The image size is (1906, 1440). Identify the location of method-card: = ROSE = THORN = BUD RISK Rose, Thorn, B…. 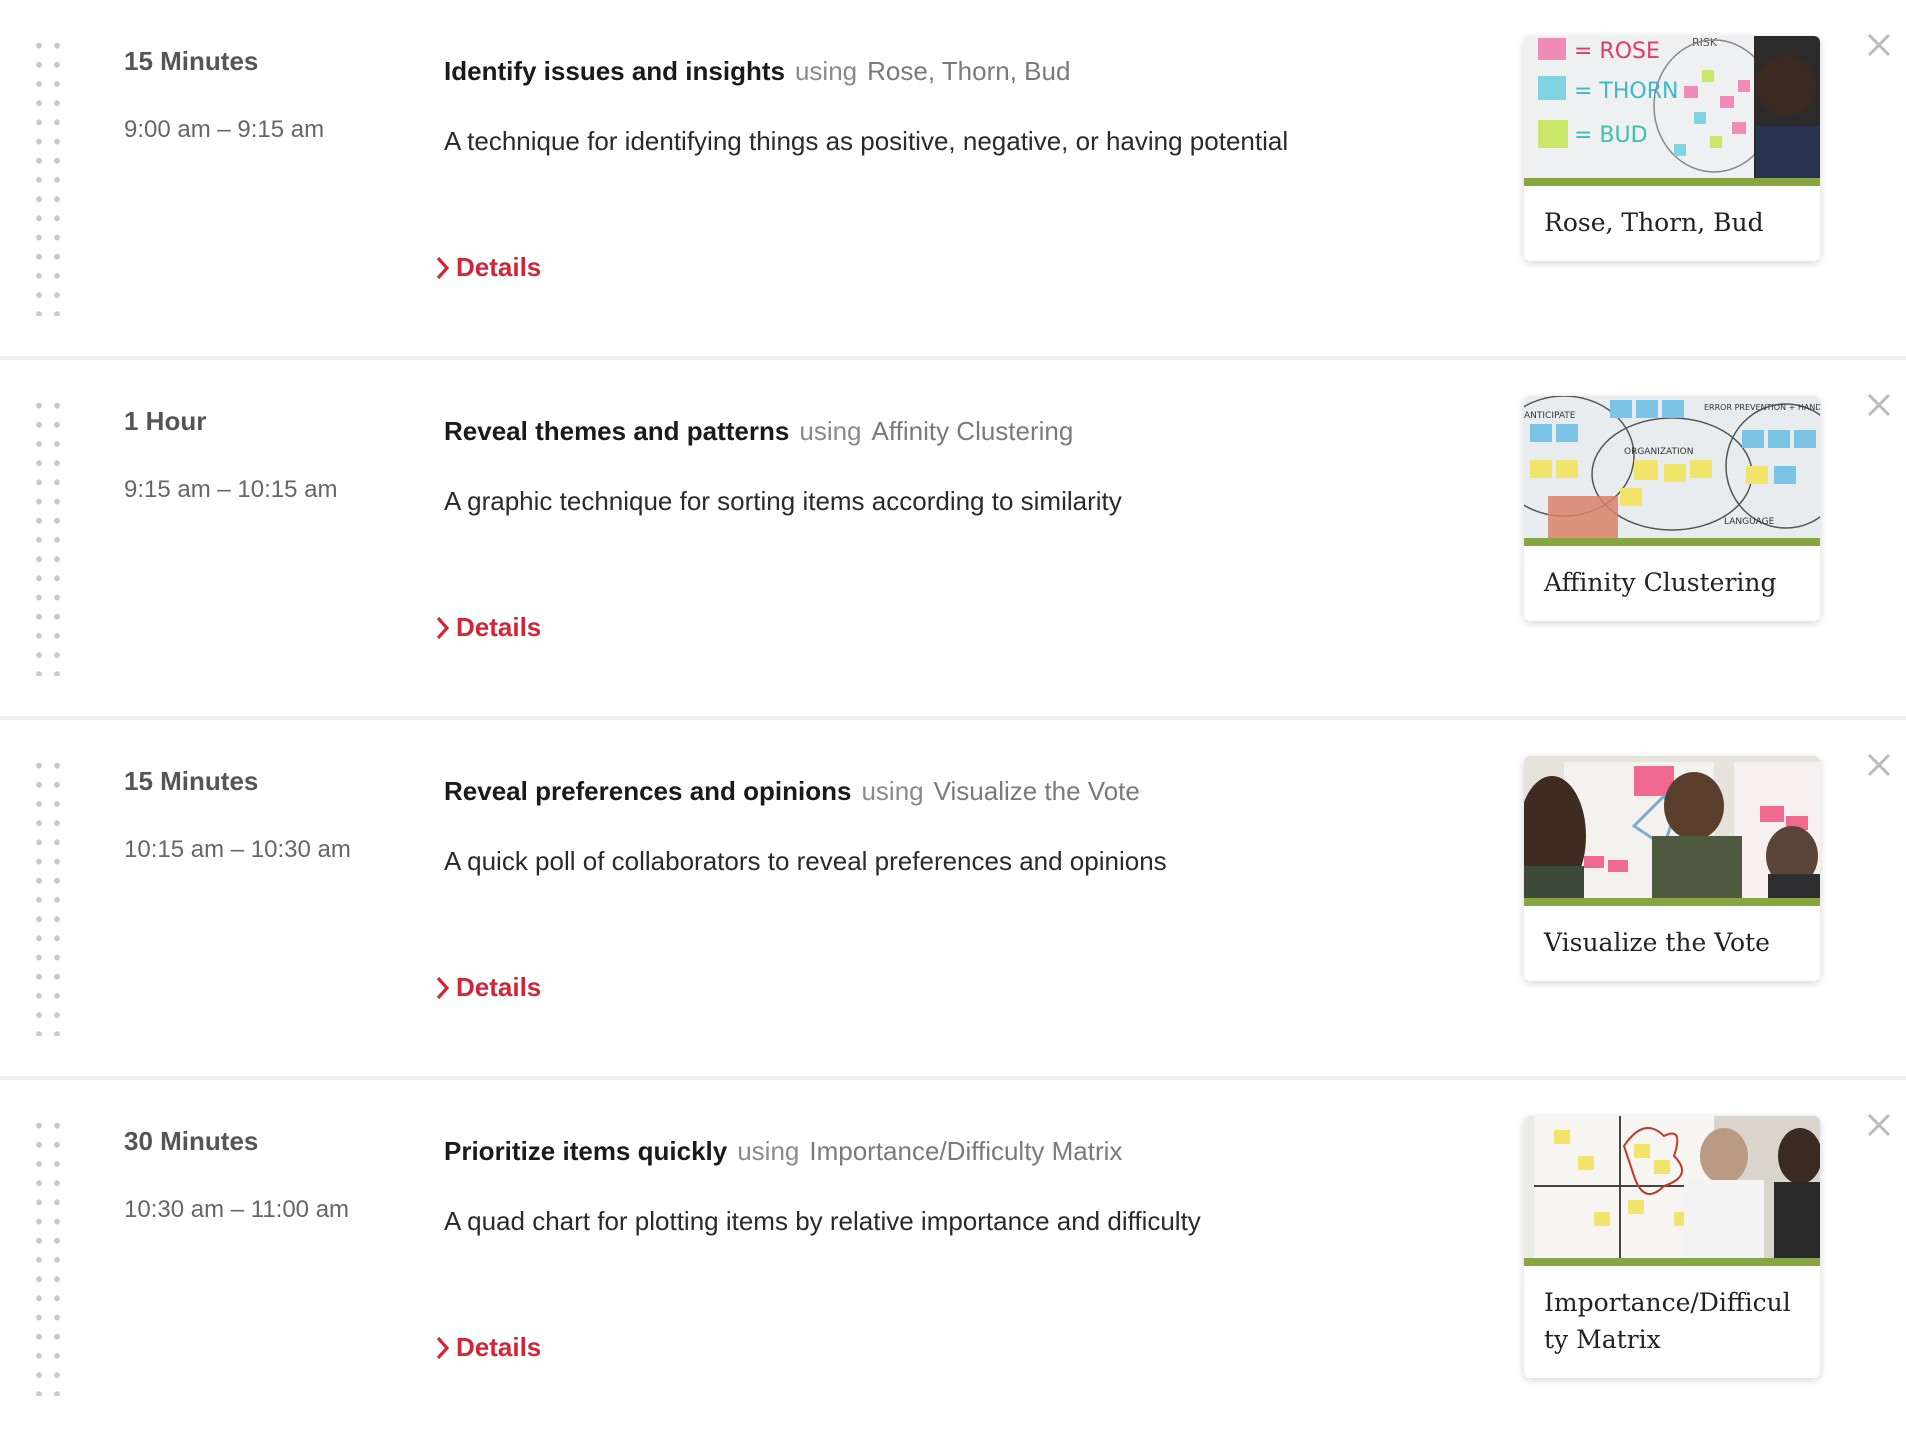
(1672, 148).